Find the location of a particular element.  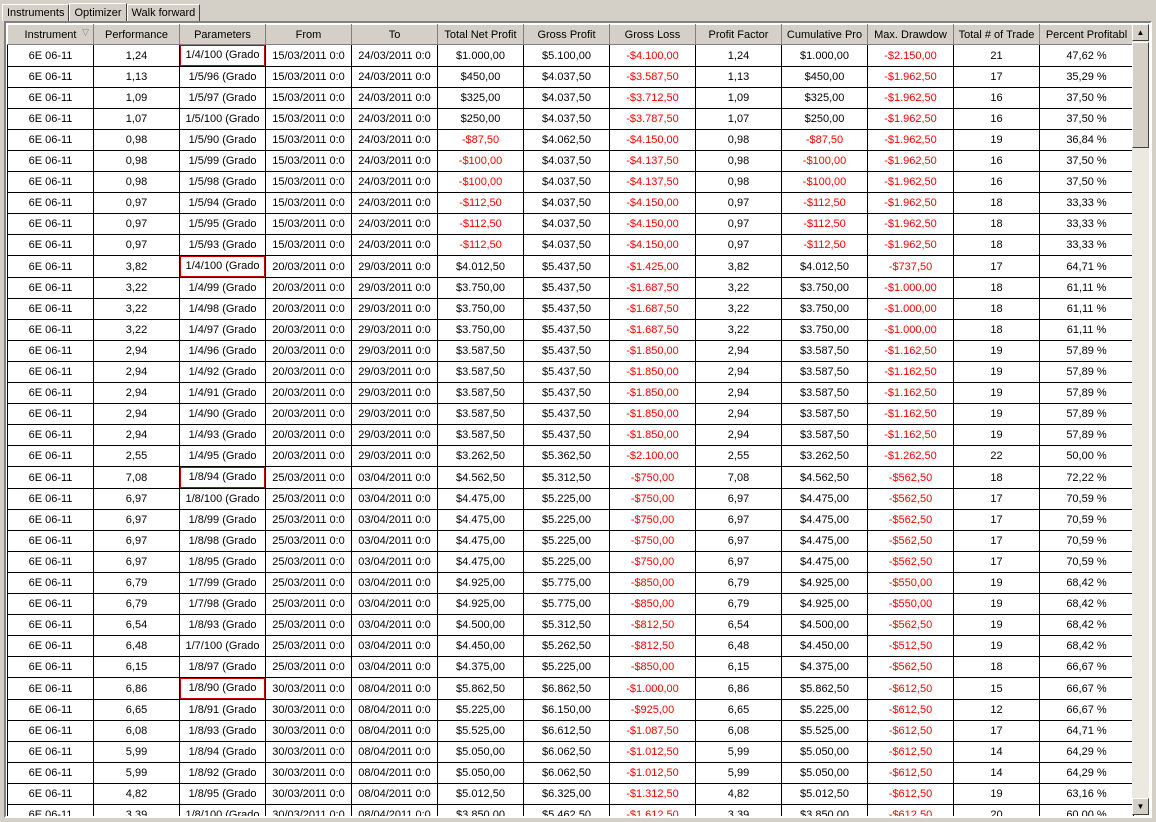

cell-gross-profit: $4.037,50 is located at coordinates (566, 203).